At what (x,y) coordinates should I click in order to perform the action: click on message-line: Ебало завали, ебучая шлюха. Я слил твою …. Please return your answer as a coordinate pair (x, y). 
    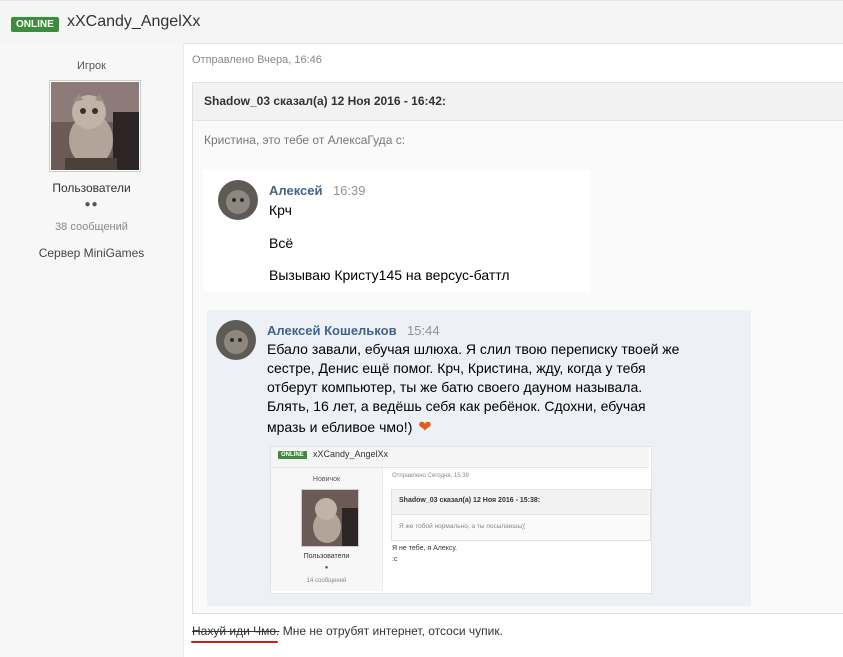
    Looking at the image, I should click on (473, 349).